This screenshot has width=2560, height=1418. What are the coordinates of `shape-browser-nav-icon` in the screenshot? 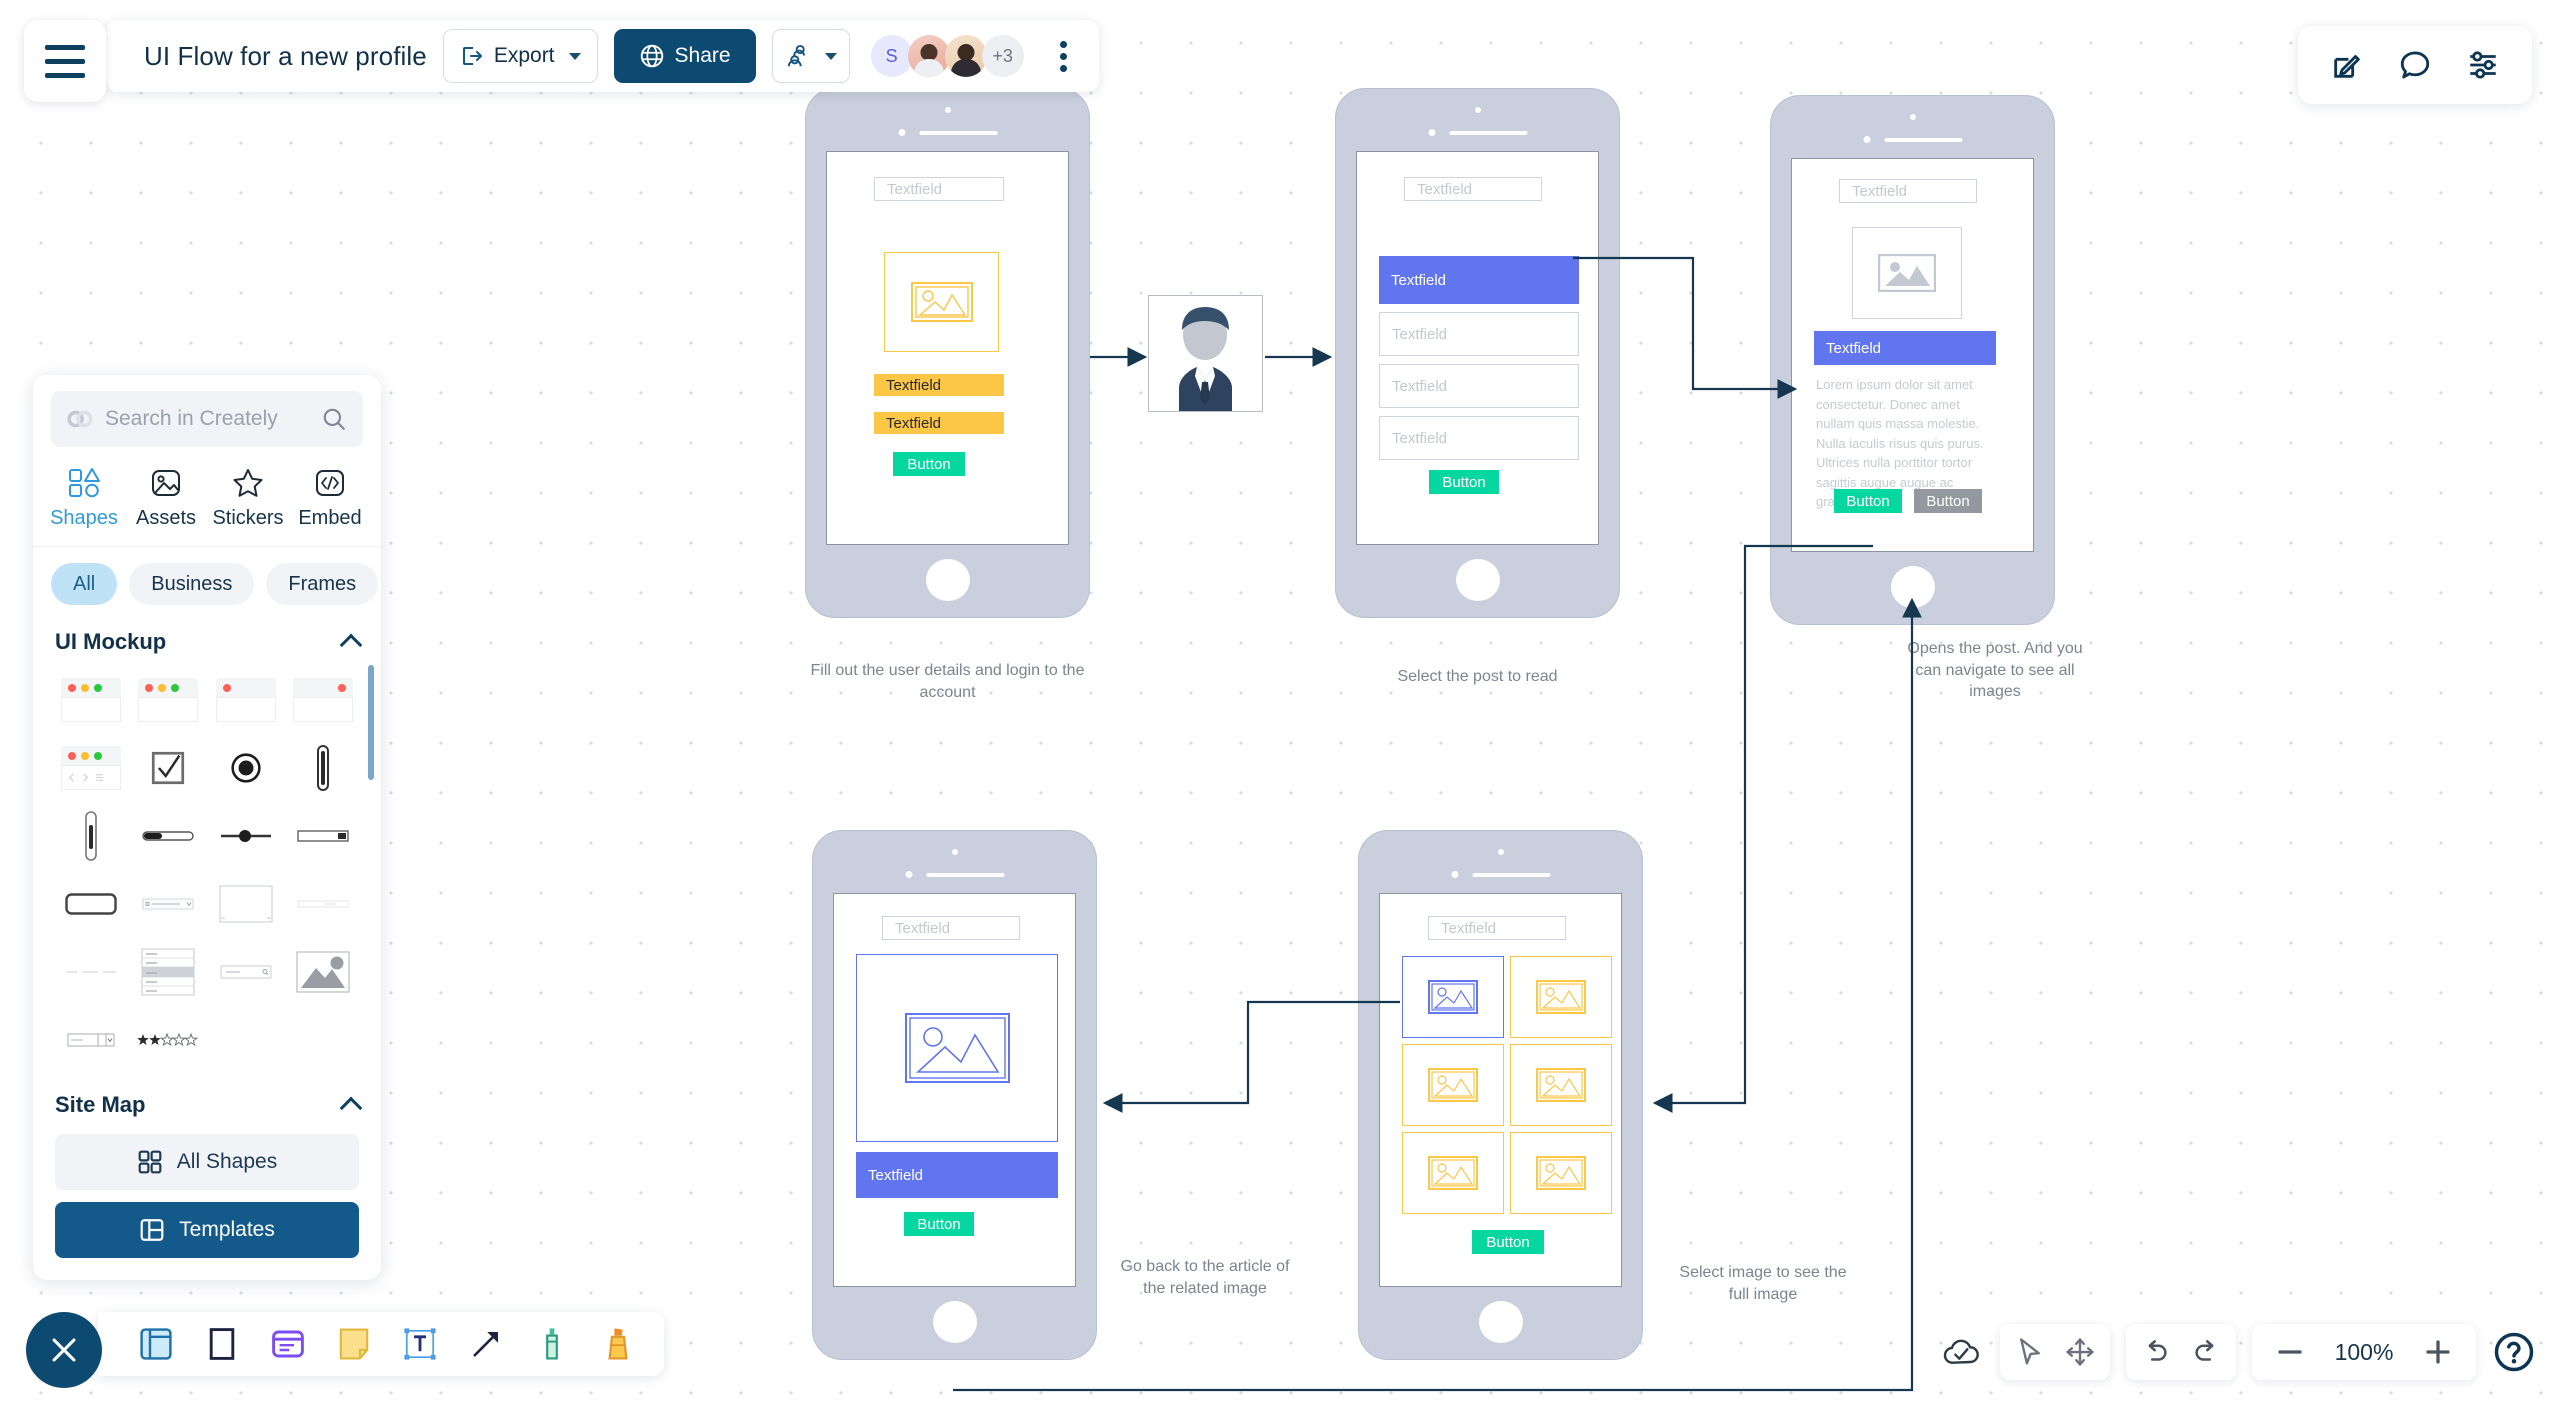 It's located at (91, 768).